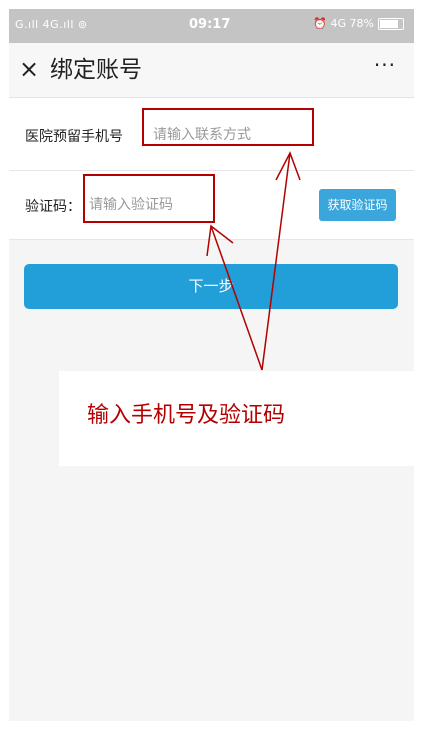 This screenshot has height=731, width=424. Describe the element at coordinates (276, 261) in the screenshot. I see `arrow-to-phone` at that location.